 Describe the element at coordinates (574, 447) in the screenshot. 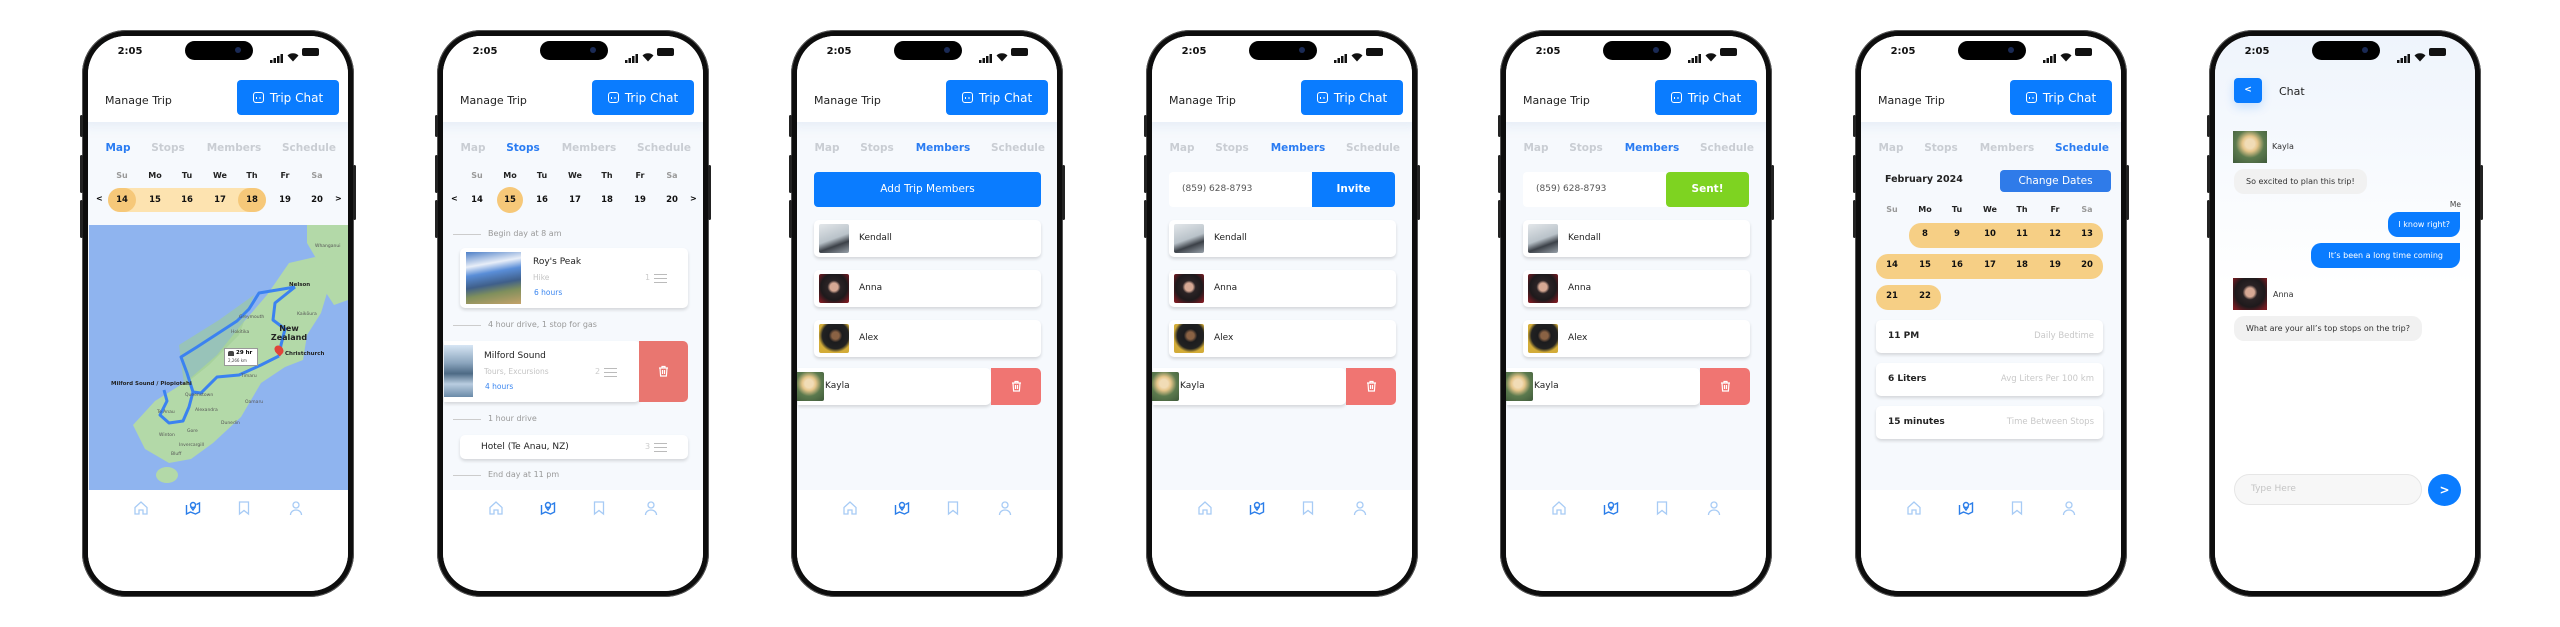

I see `stop-card: Hotel (Te Anau, NZ) 3` at that location.